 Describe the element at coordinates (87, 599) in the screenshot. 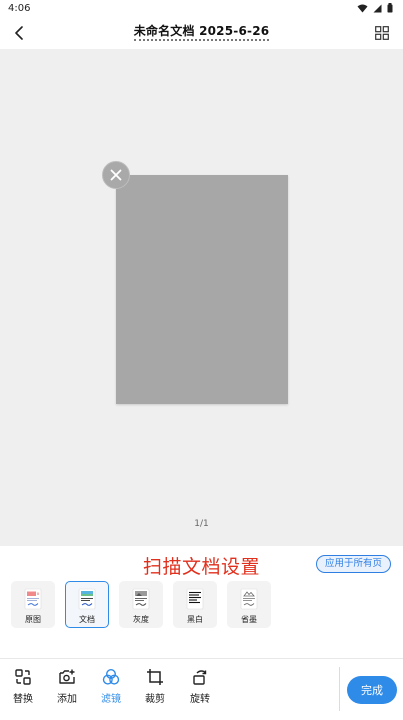

I see `document-thumbnail-icon` at that location.